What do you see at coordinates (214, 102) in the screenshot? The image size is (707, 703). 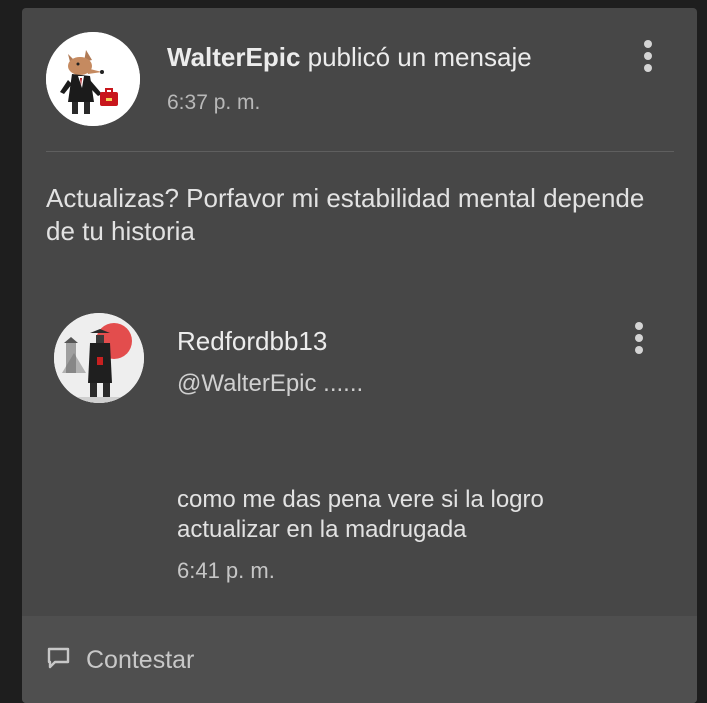 I see `post-timestamp: 6:37 p. m.` at bounding box center [214, 102].